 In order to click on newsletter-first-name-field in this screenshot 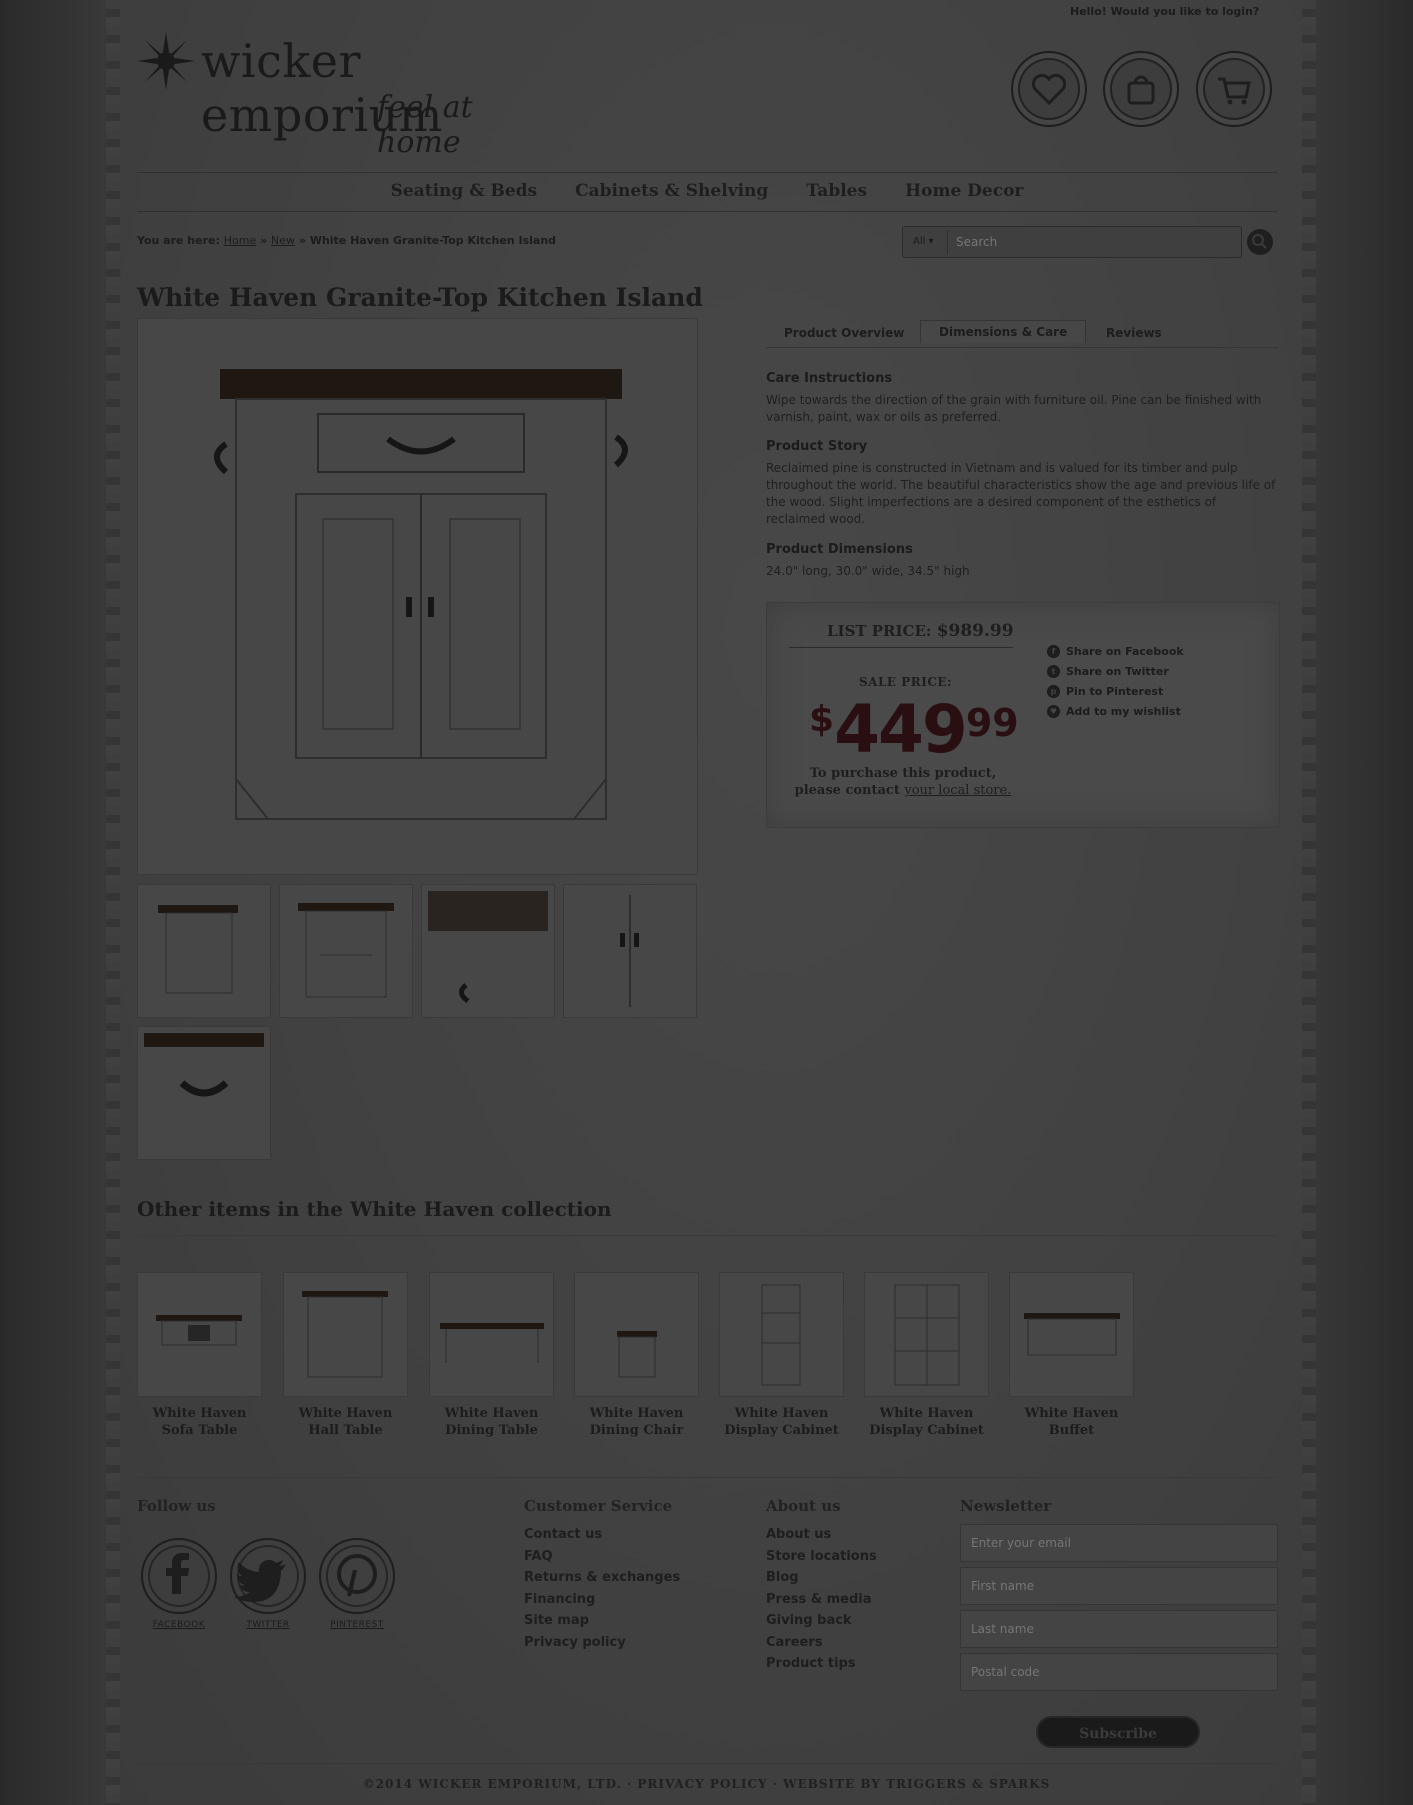, I will do `click(1119, 1586)`.